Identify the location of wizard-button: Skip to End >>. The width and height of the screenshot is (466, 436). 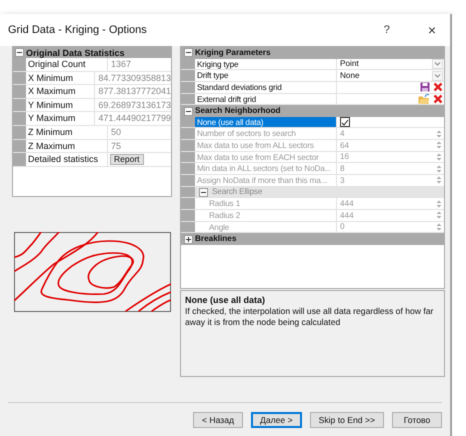
(347, 420).